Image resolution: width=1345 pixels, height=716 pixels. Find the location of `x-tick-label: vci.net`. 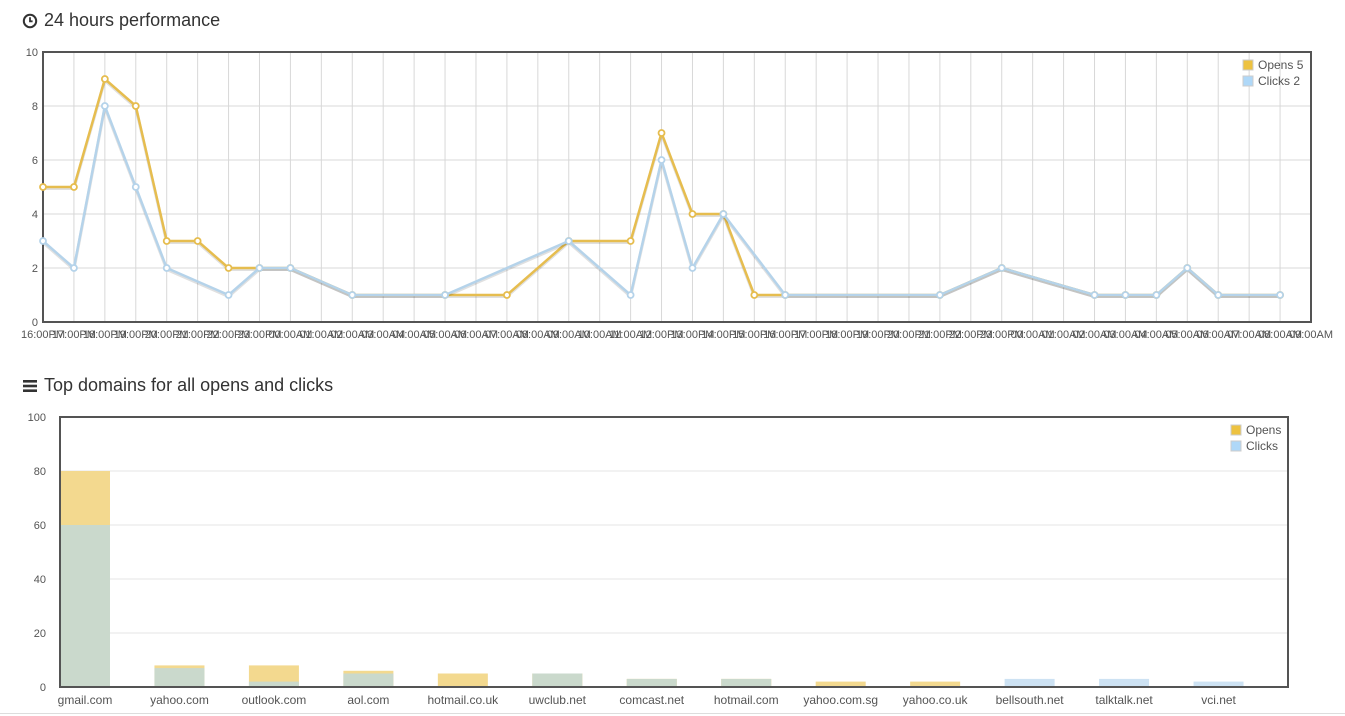

x-tick-label: vci.net is located at coordinates (1218, 700).